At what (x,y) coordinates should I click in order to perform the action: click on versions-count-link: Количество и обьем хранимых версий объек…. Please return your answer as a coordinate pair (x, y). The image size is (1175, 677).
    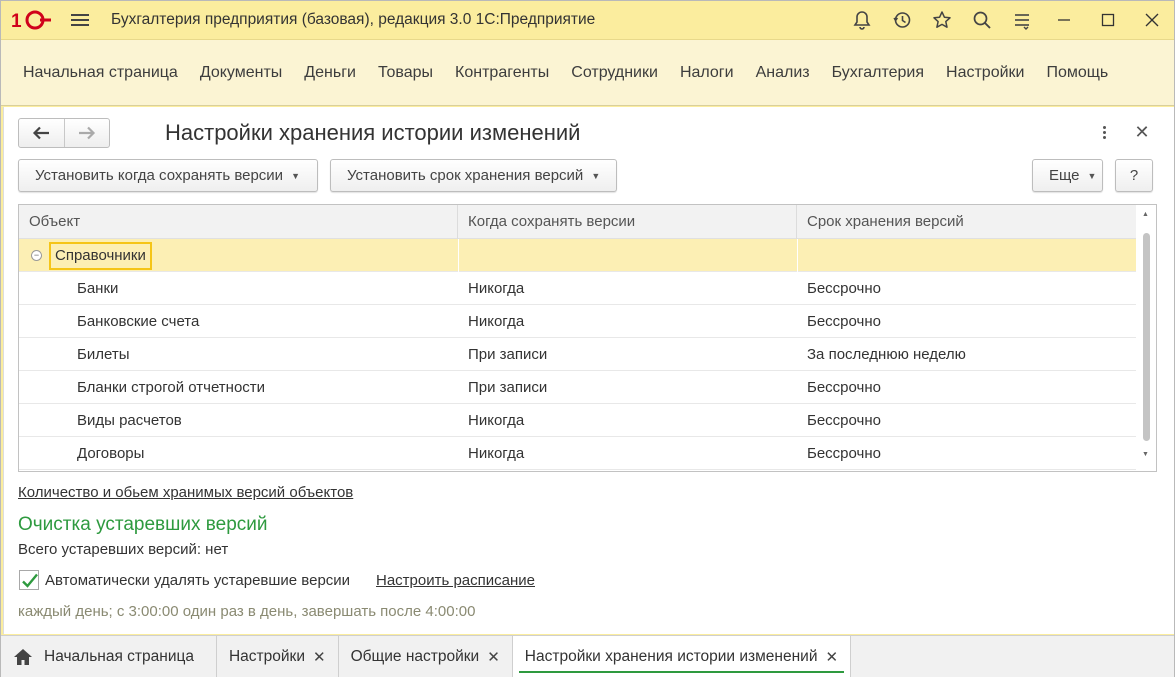
    Looking at the image, I should click on (185, 492).